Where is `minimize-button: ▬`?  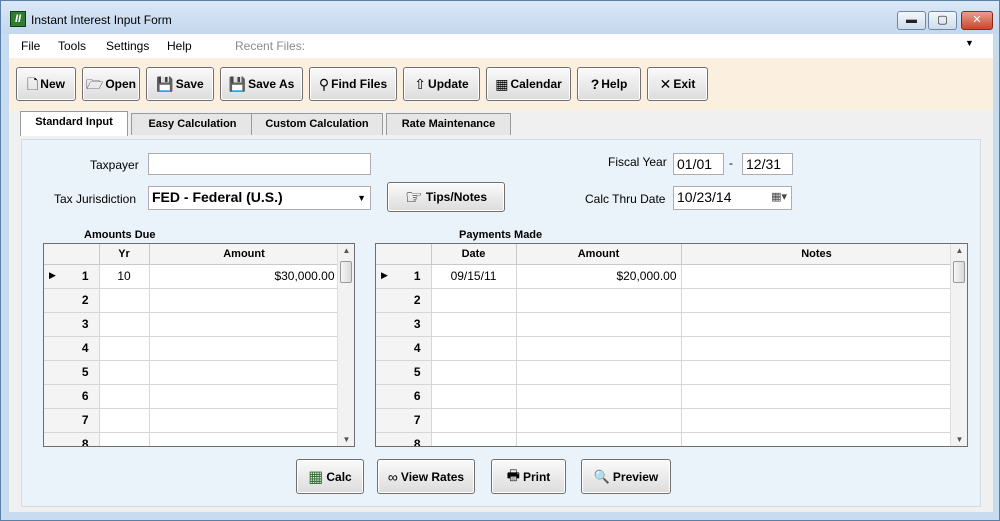
minimize-button: ▬ is located at coordinates (911, 20).